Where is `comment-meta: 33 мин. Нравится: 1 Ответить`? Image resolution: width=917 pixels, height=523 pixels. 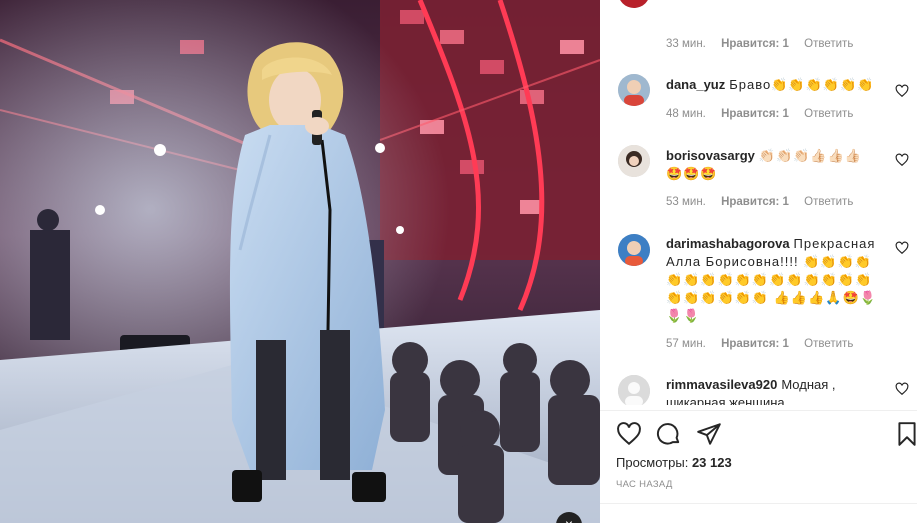 comment-meta: 33 мин. Нравится: 1 Ответить is located at coordinates (765, 44).